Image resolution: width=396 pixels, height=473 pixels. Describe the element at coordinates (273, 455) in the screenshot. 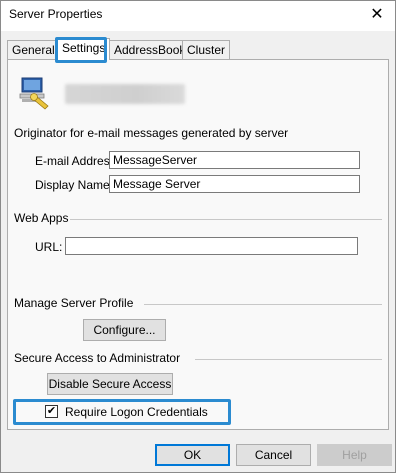

I see `cancel-button: Cancel` at that location.